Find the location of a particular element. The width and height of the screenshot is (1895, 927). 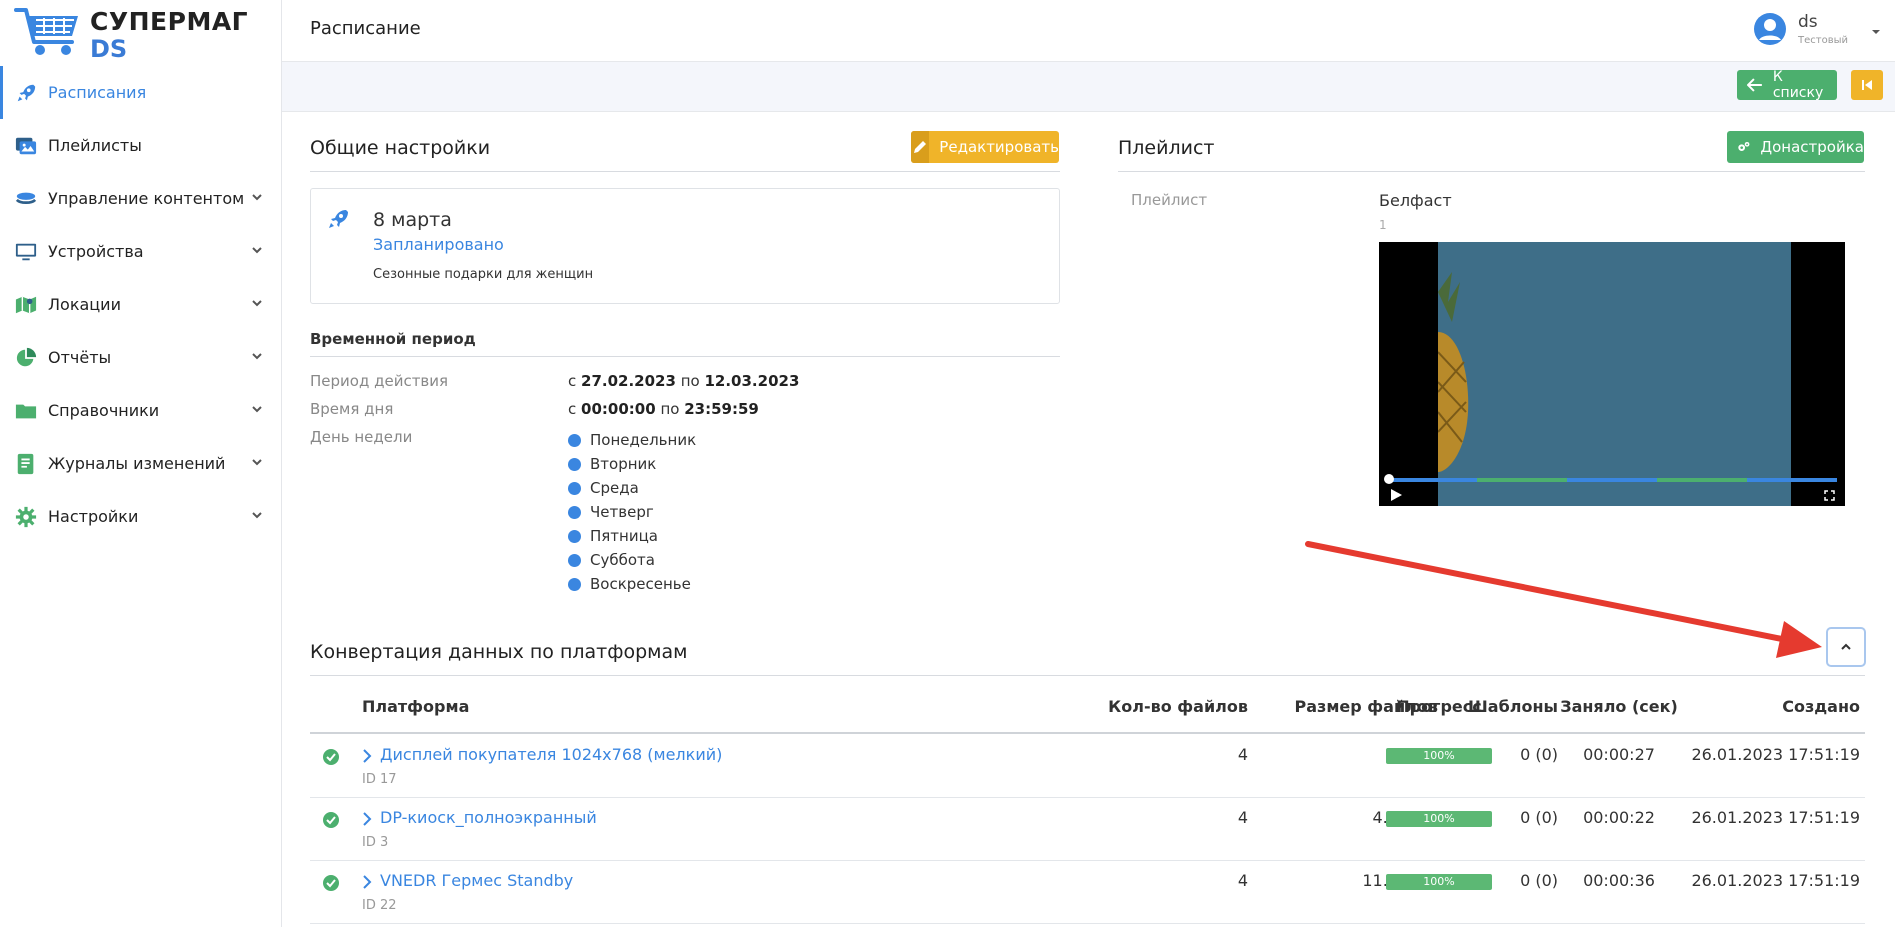

caret-down-icon is located at coordinates (1876, 32).